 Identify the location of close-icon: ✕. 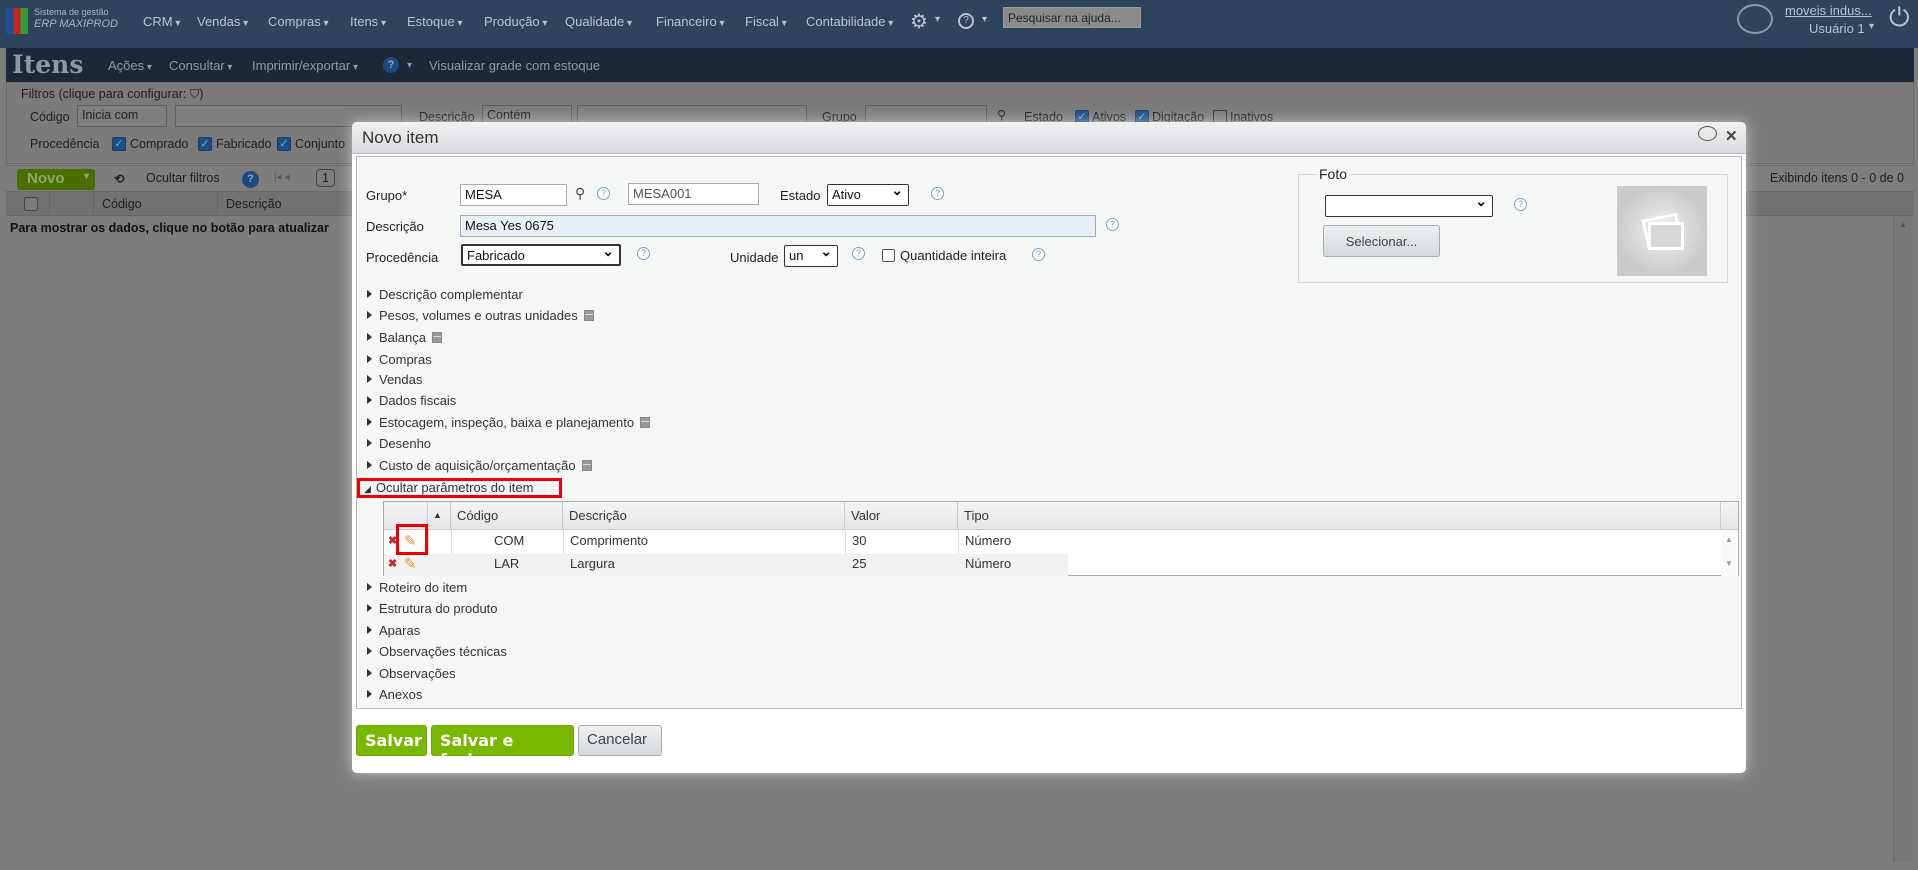
(1731, 136).